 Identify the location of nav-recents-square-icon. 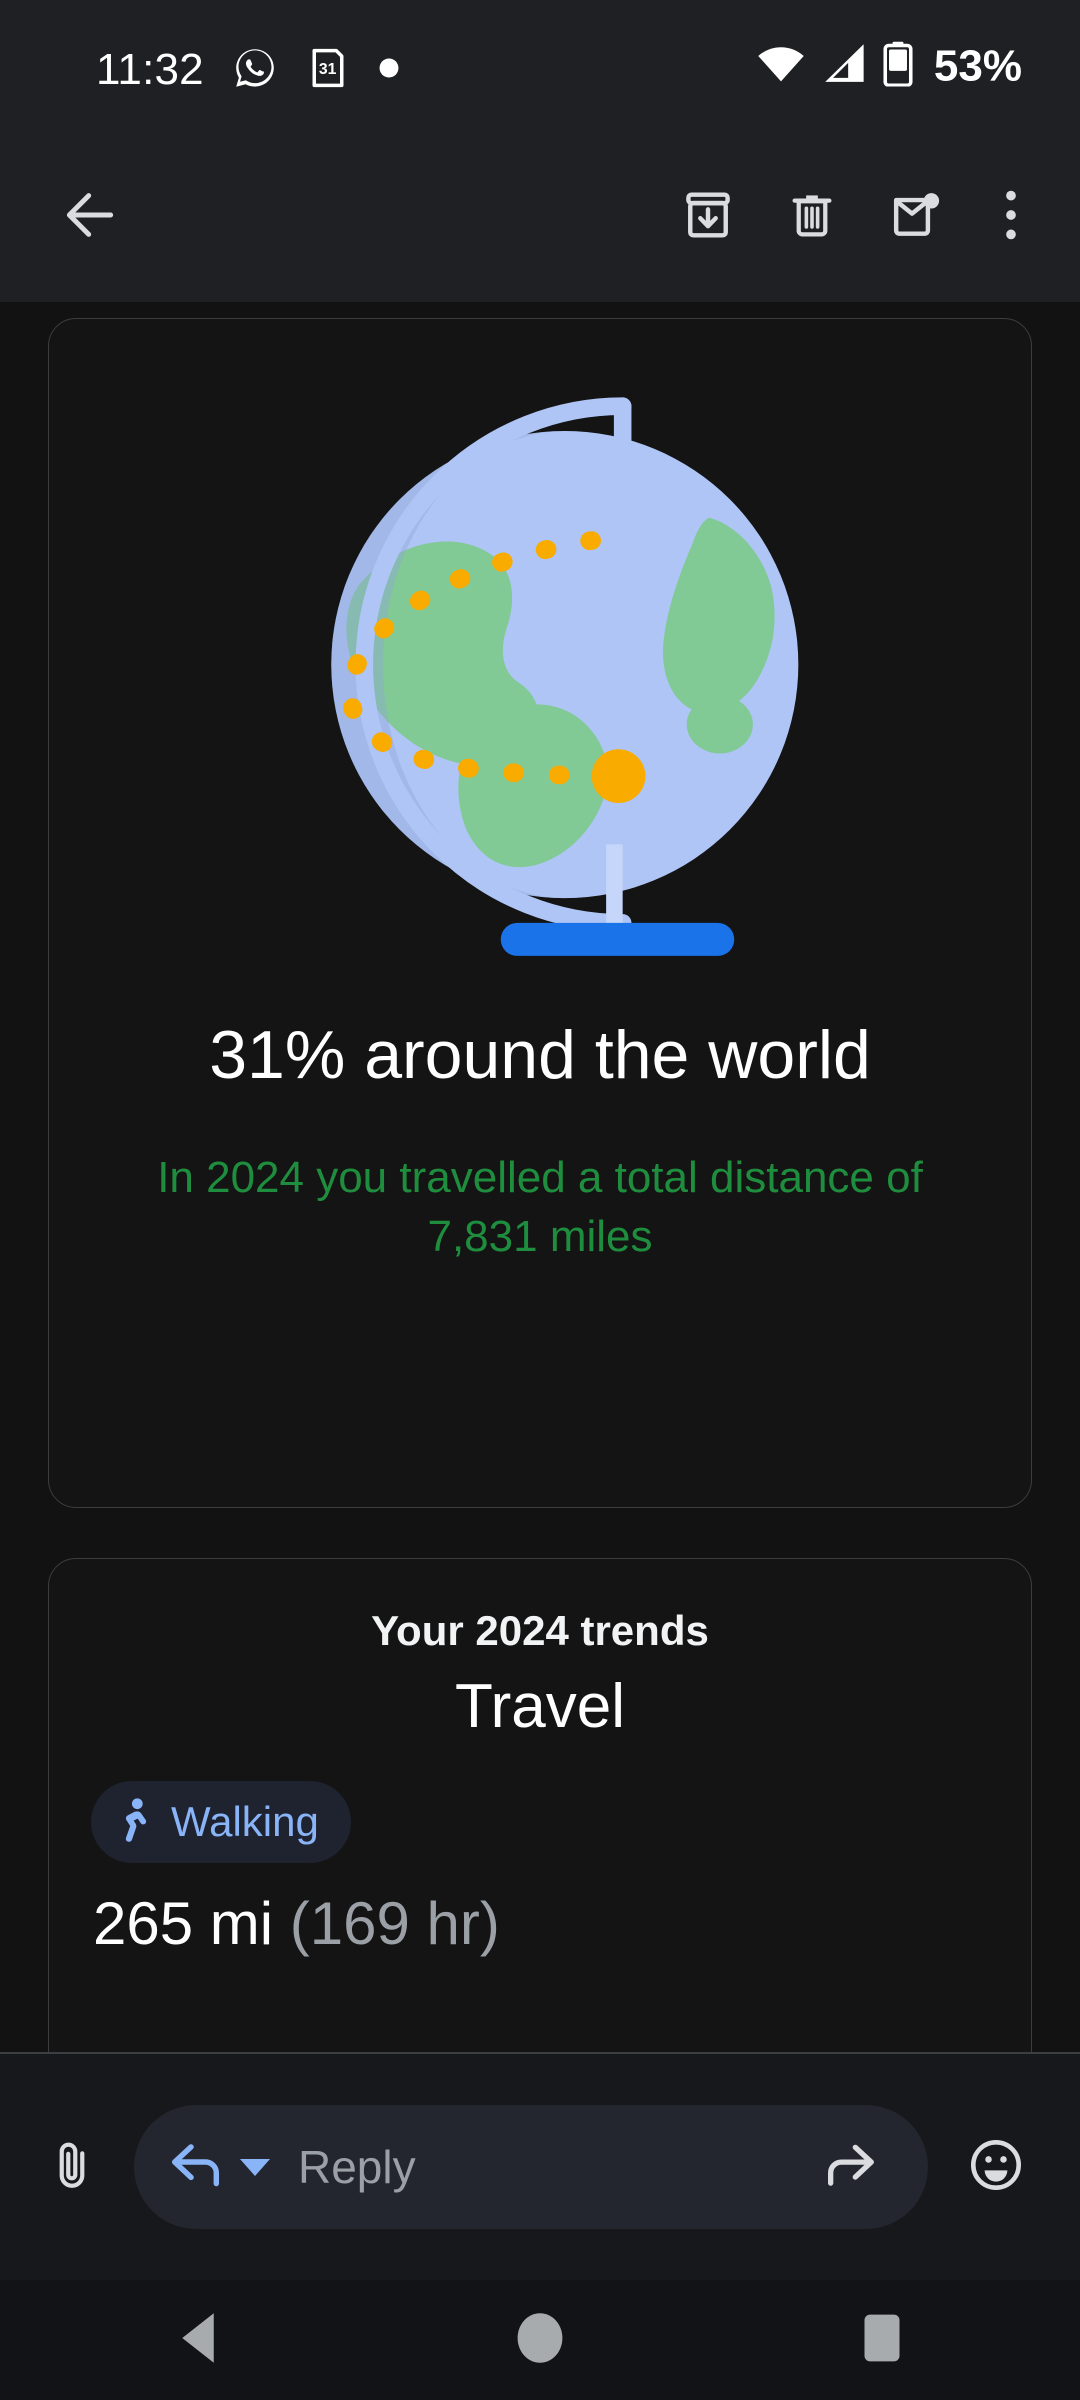
(882, 2340).